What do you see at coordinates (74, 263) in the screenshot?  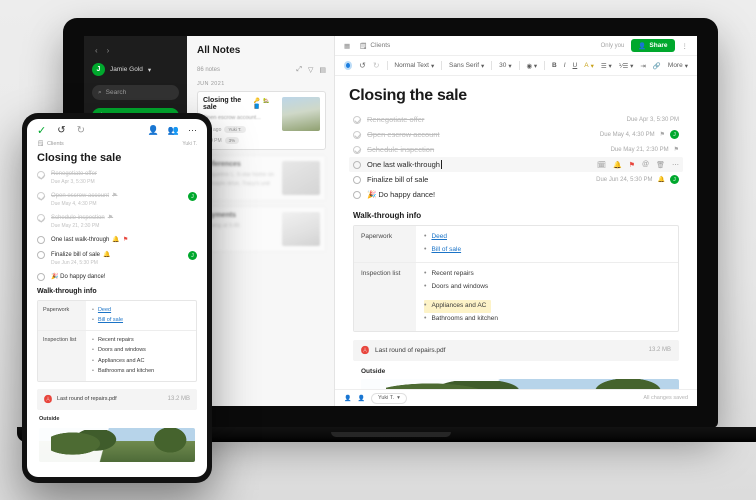 I see `task-due: Due Jun 24, 5:30 PM` at bounding box center [74, 263].